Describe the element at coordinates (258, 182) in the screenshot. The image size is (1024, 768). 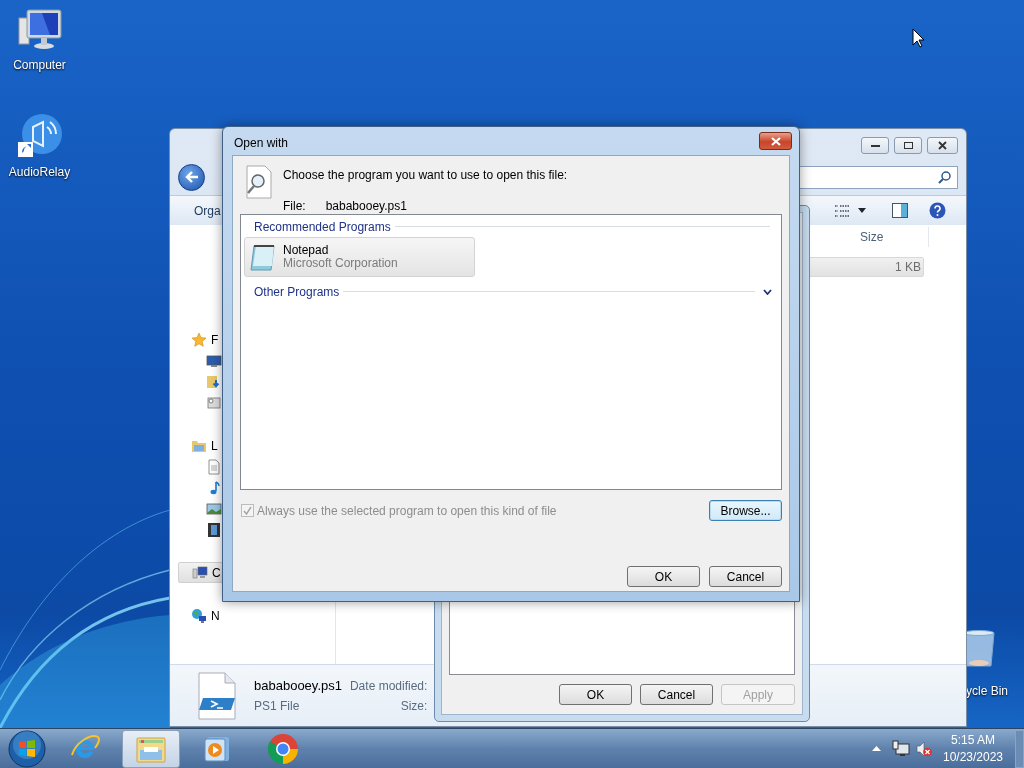
I see `file-search-icon` at that location.